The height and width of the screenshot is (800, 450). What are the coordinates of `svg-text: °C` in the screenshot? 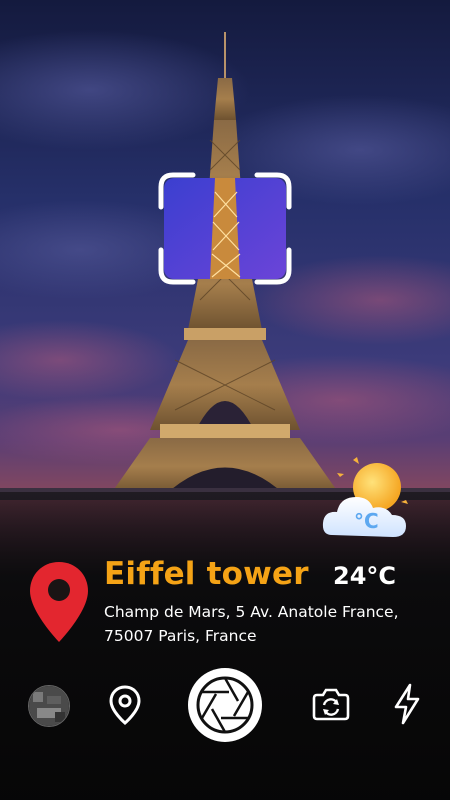 It's located at (366, 521).